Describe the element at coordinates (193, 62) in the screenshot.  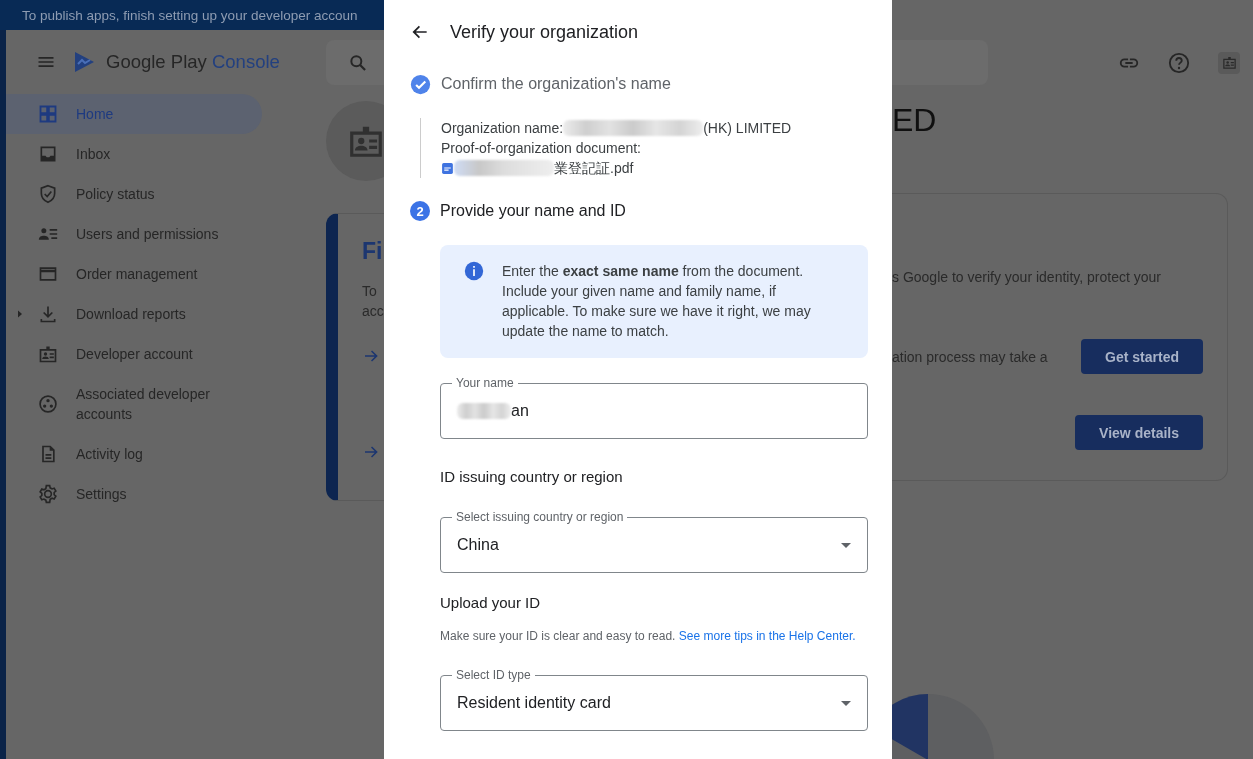
I see `product-logo-text: Google Play Console` at that location.